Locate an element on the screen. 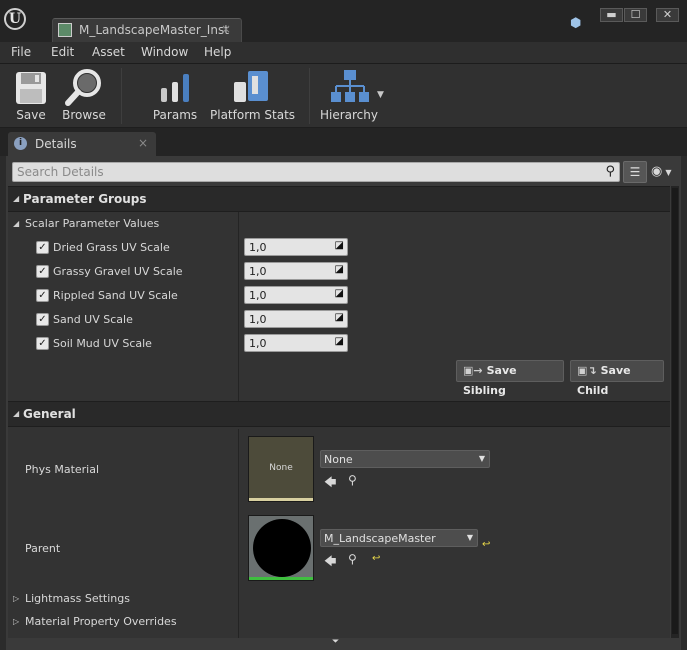  params-icon is located at coordinates (175, 88).